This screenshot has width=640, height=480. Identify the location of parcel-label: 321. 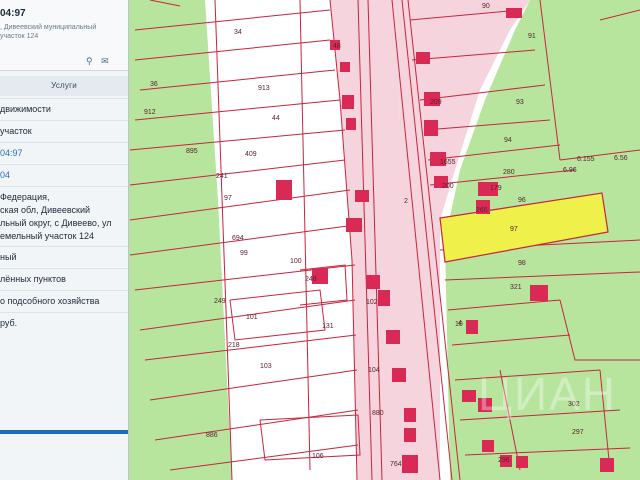
(516, 287).